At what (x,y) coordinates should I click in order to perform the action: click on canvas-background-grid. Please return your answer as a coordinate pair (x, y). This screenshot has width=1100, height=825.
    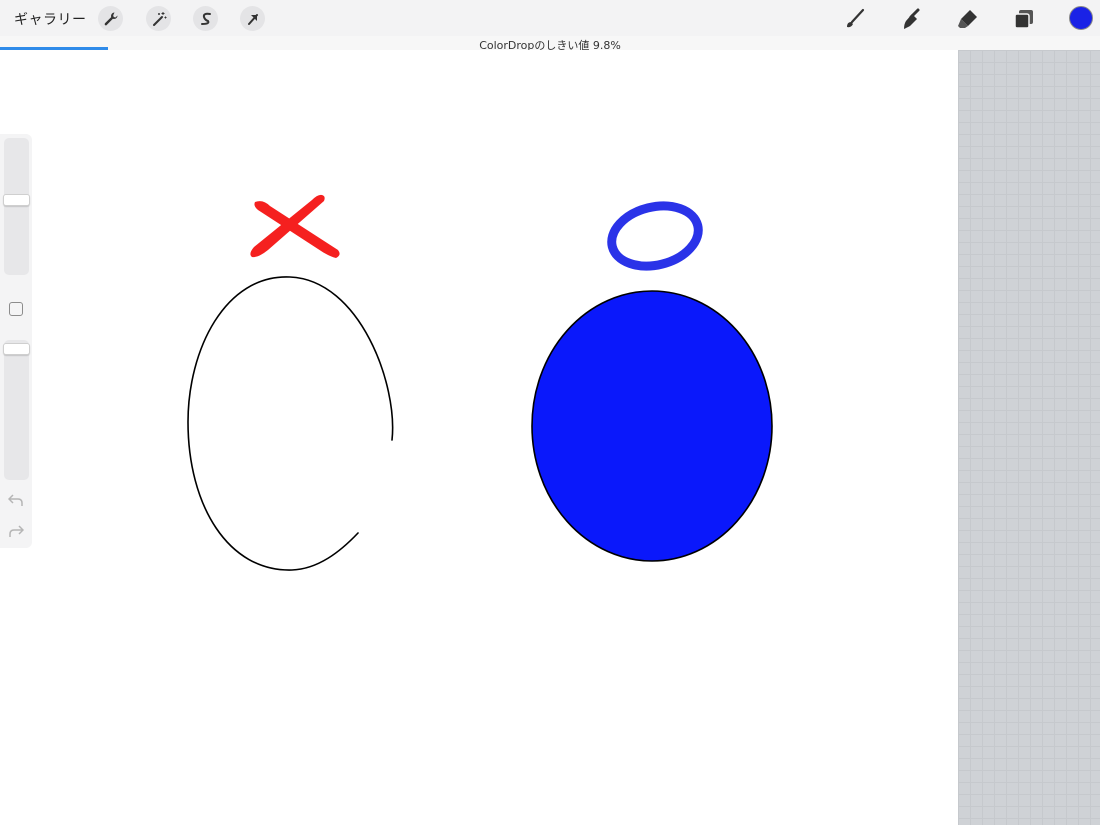
    Looking at the image, I should click on (1029, 437).